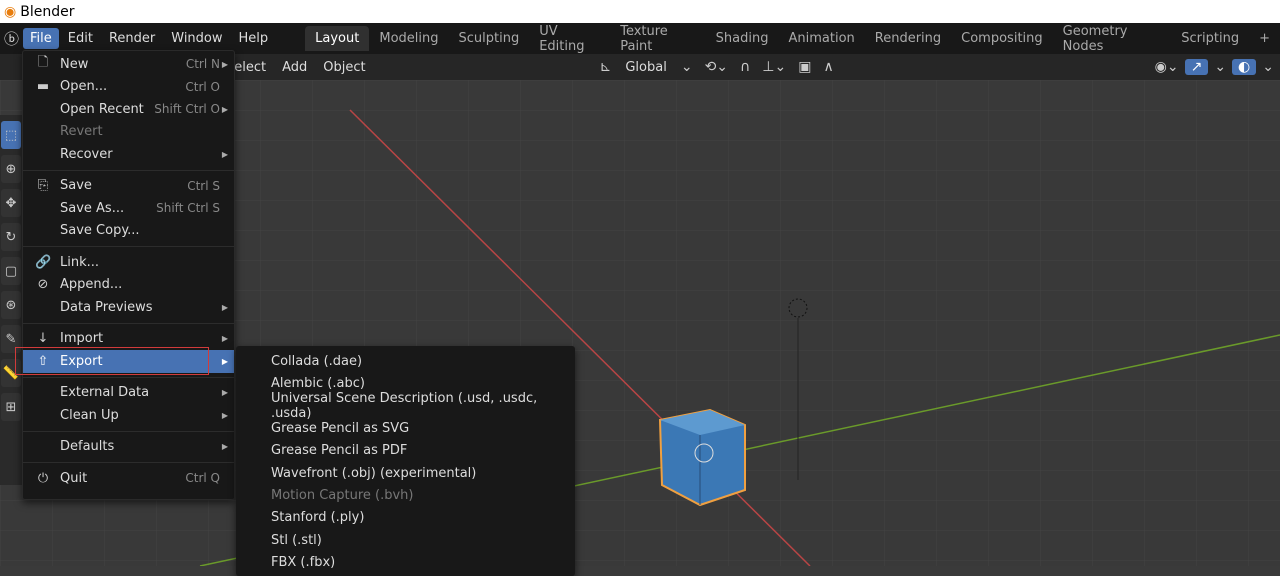 Image resolution: width=1280 pixels, height=576 pixels. What do you see at coordinates (11, 407) in the screenshot?
I see `add-cube-icon: ⊞` at bounding box center [11, 407].